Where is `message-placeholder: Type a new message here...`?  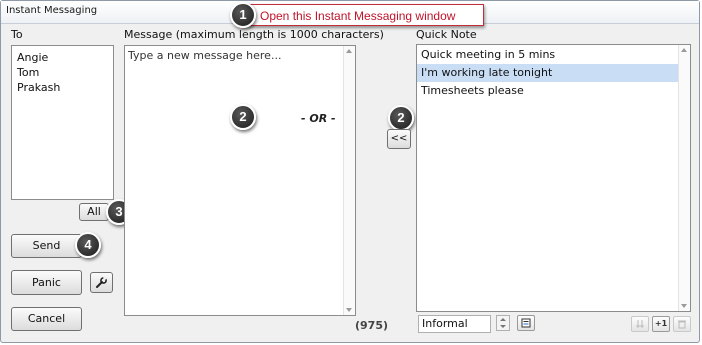 message-placeholder: Type a new message here... is located at coordinates (205, 55).